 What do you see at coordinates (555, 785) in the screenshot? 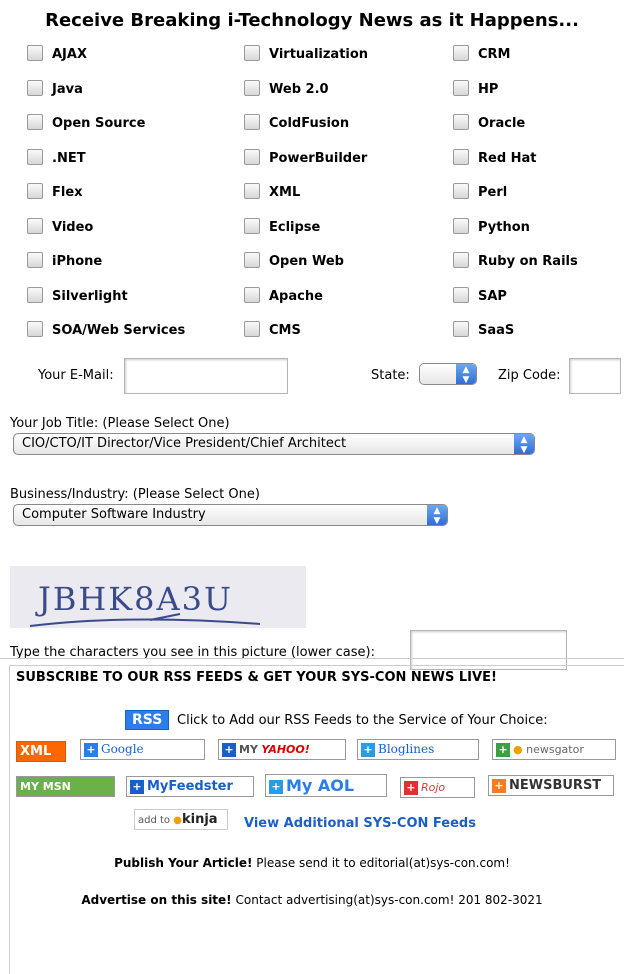
I see `newsburst-label: NEWSBURST` at bounding box center [555, 785].